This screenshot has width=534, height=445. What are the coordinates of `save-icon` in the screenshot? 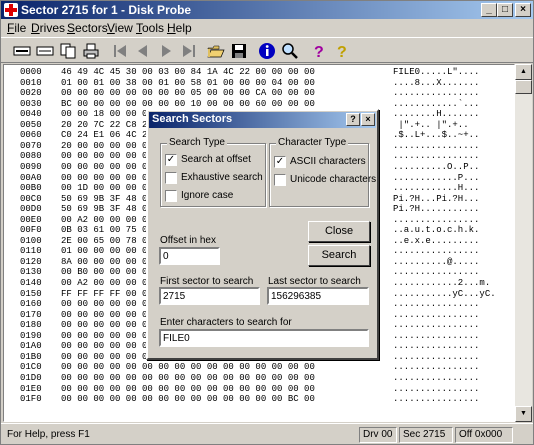 It's located at (239, 51).